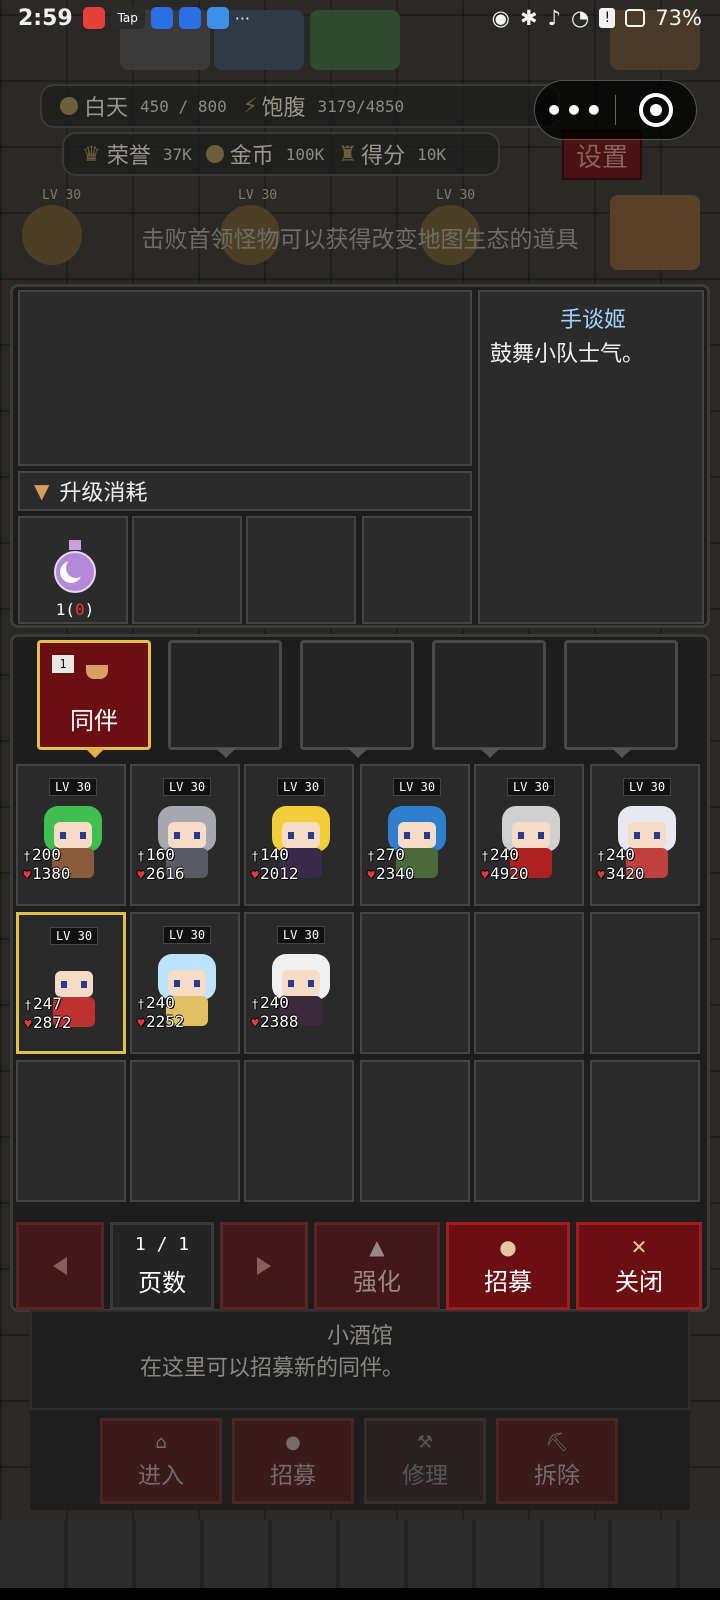 This screenshot has height=1600, width=720. What do you see at coordinates (217, 18) in the screenshot?
I see `shield-app-icon` at bounding box center [217, 18].